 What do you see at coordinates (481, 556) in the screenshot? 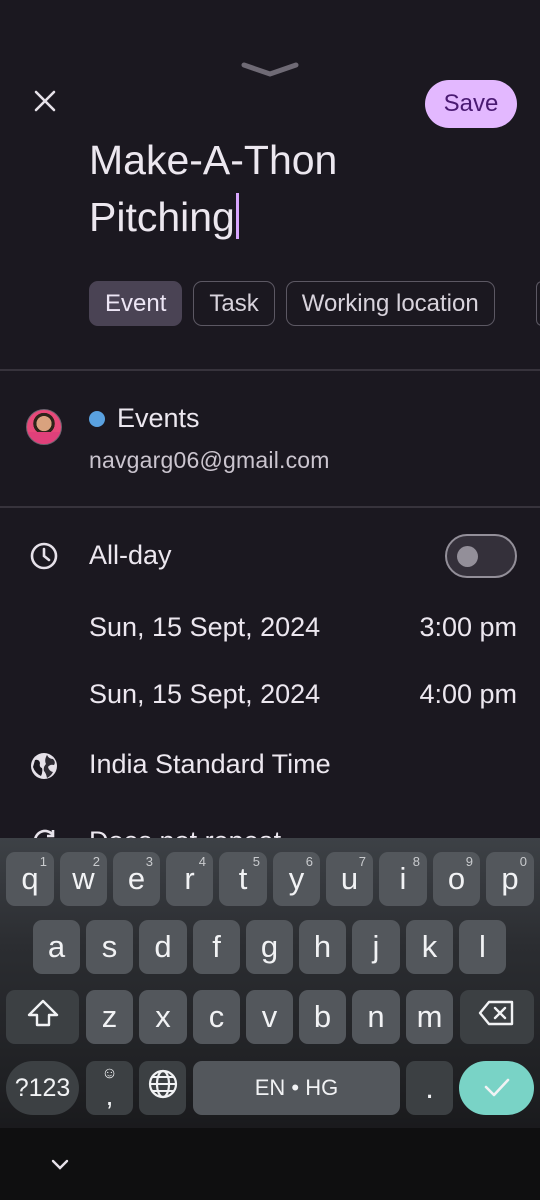
I see `all-day-toggle` at bounding box center [481, 556].